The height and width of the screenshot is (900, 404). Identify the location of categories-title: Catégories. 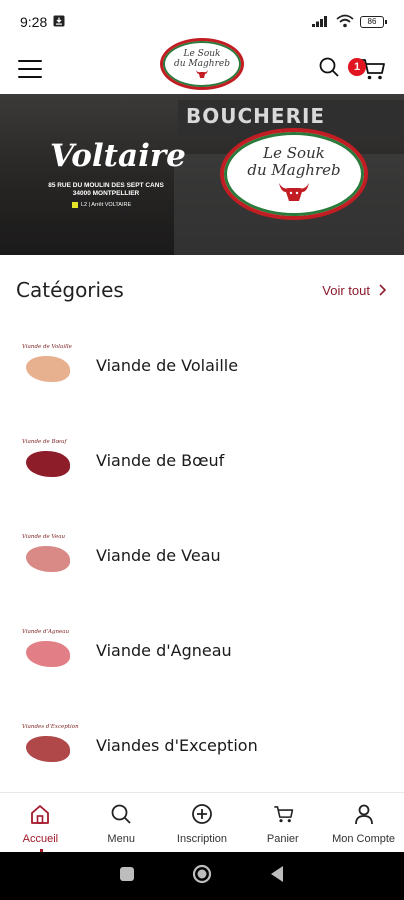
(70, 290).